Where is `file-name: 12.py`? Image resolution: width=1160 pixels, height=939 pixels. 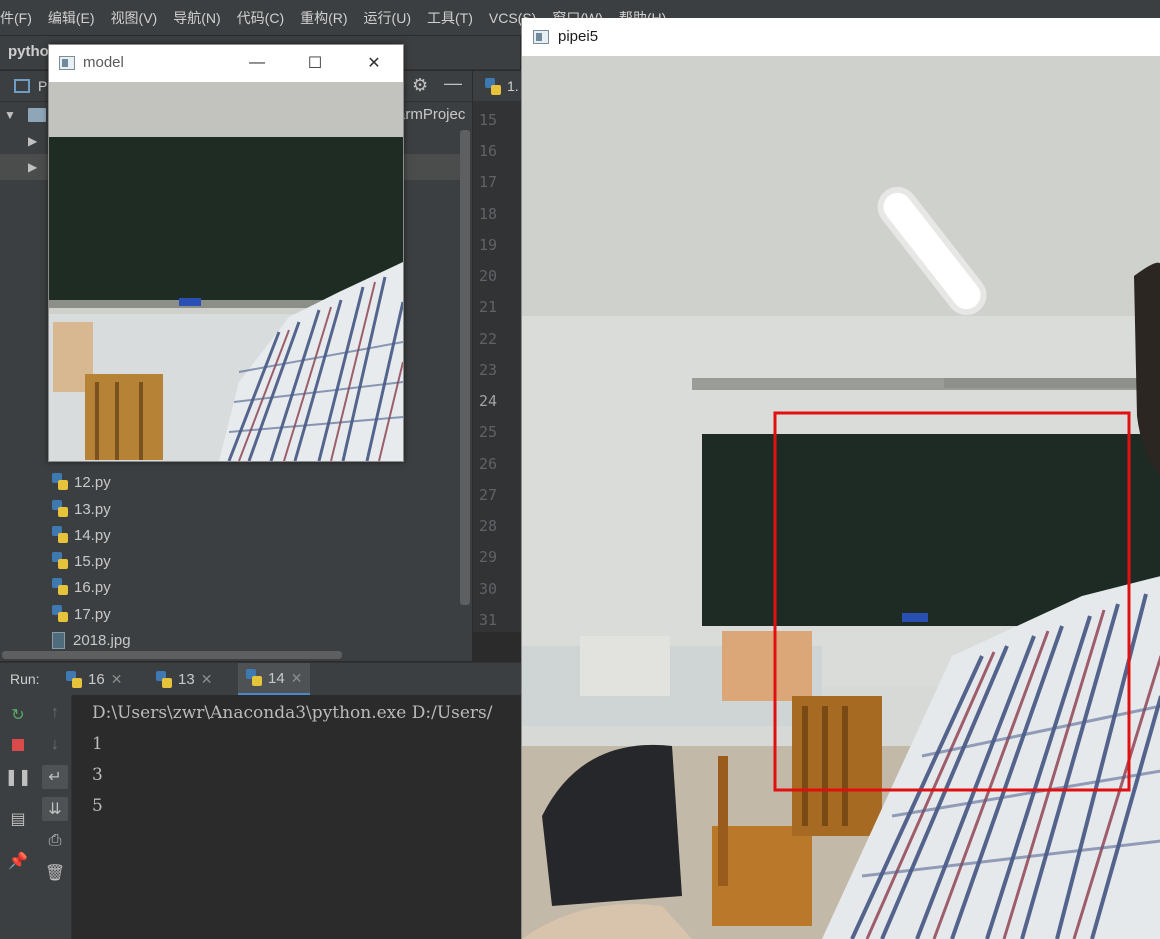
file-name: 12.py is located at coordinates (92, 482).